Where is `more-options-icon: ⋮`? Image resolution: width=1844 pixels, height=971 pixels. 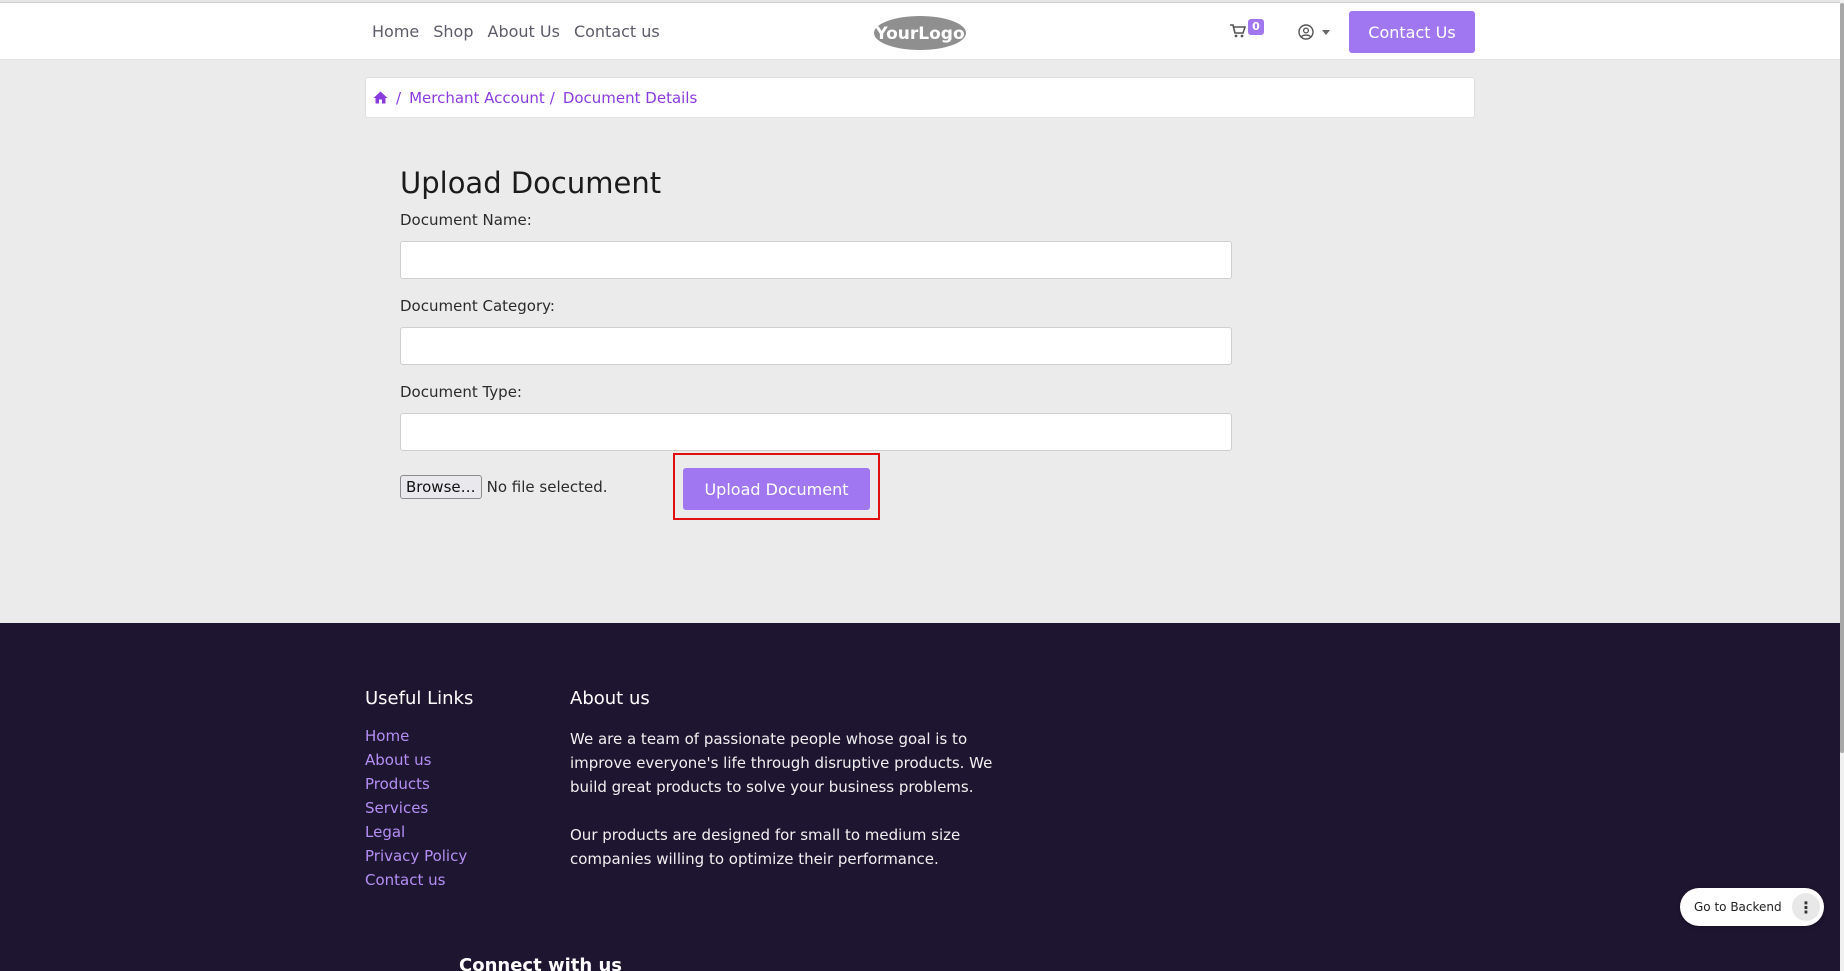 more-options-icon: ⋮ is located at coordinates (1806, 907).